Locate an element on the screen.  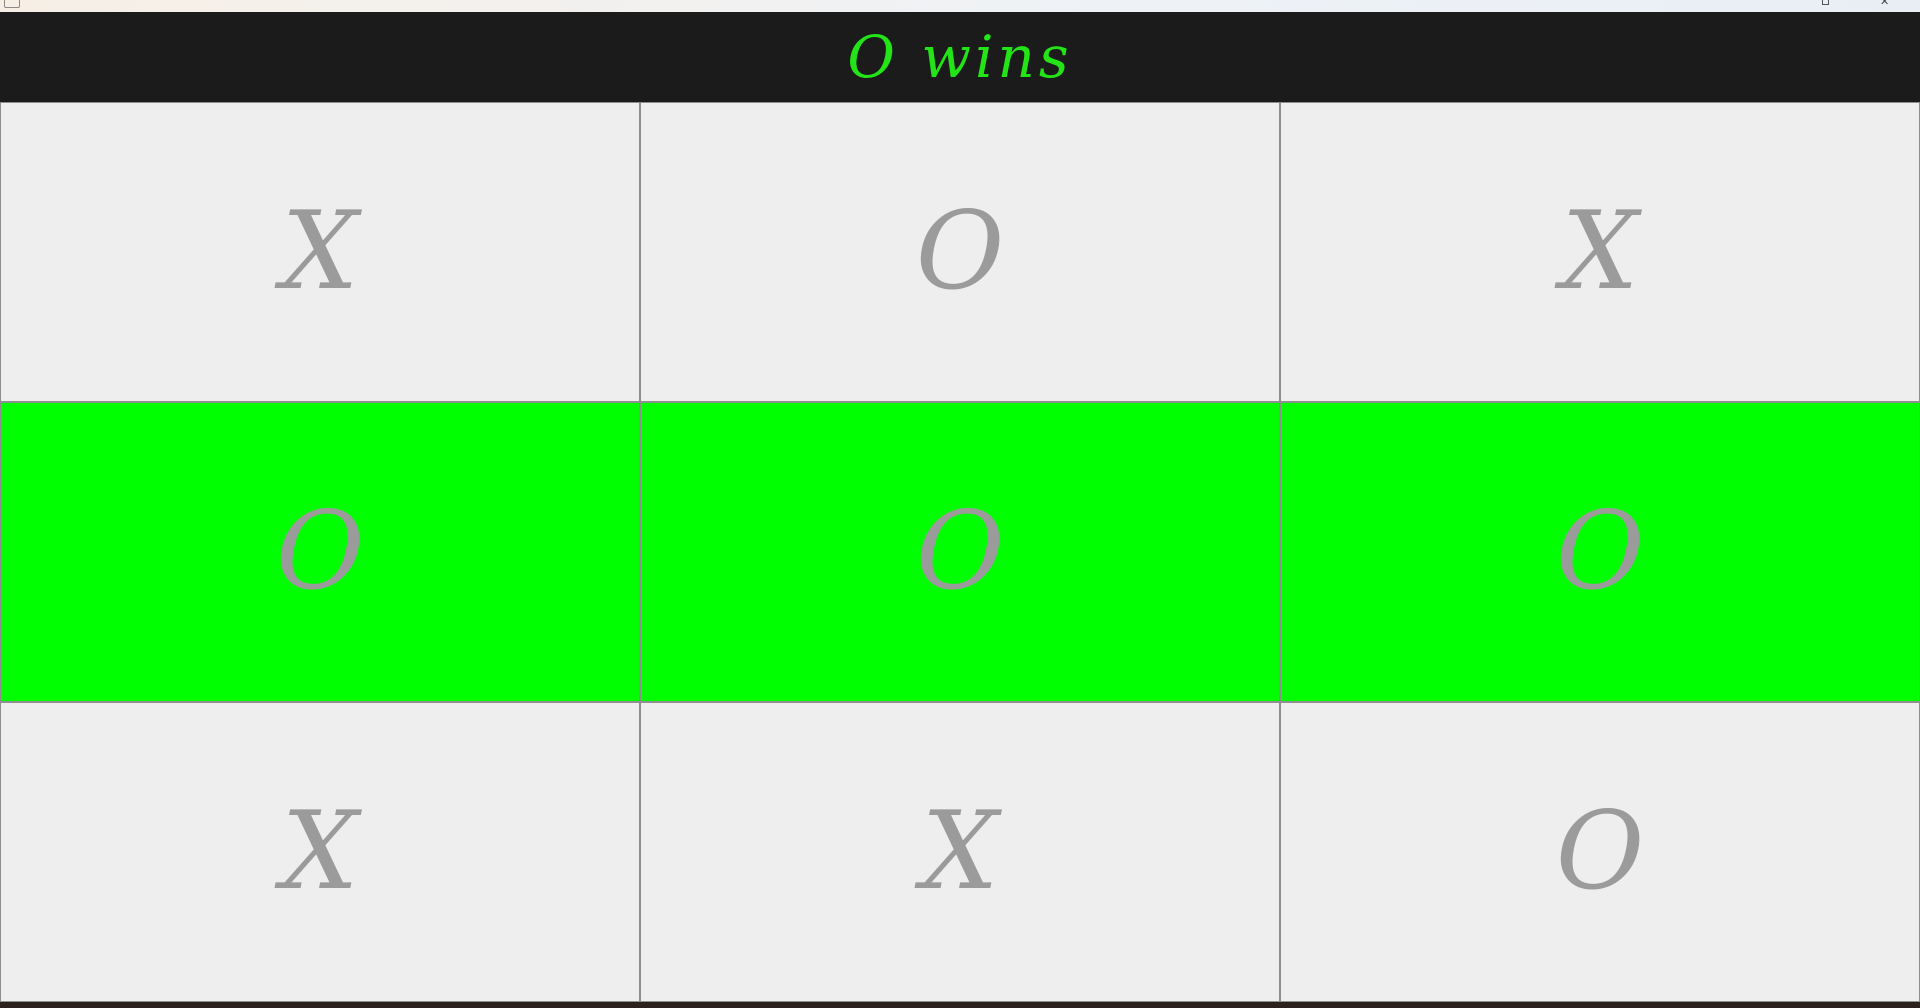
close-icon: ✕ is located at coordinates (1886, 4).